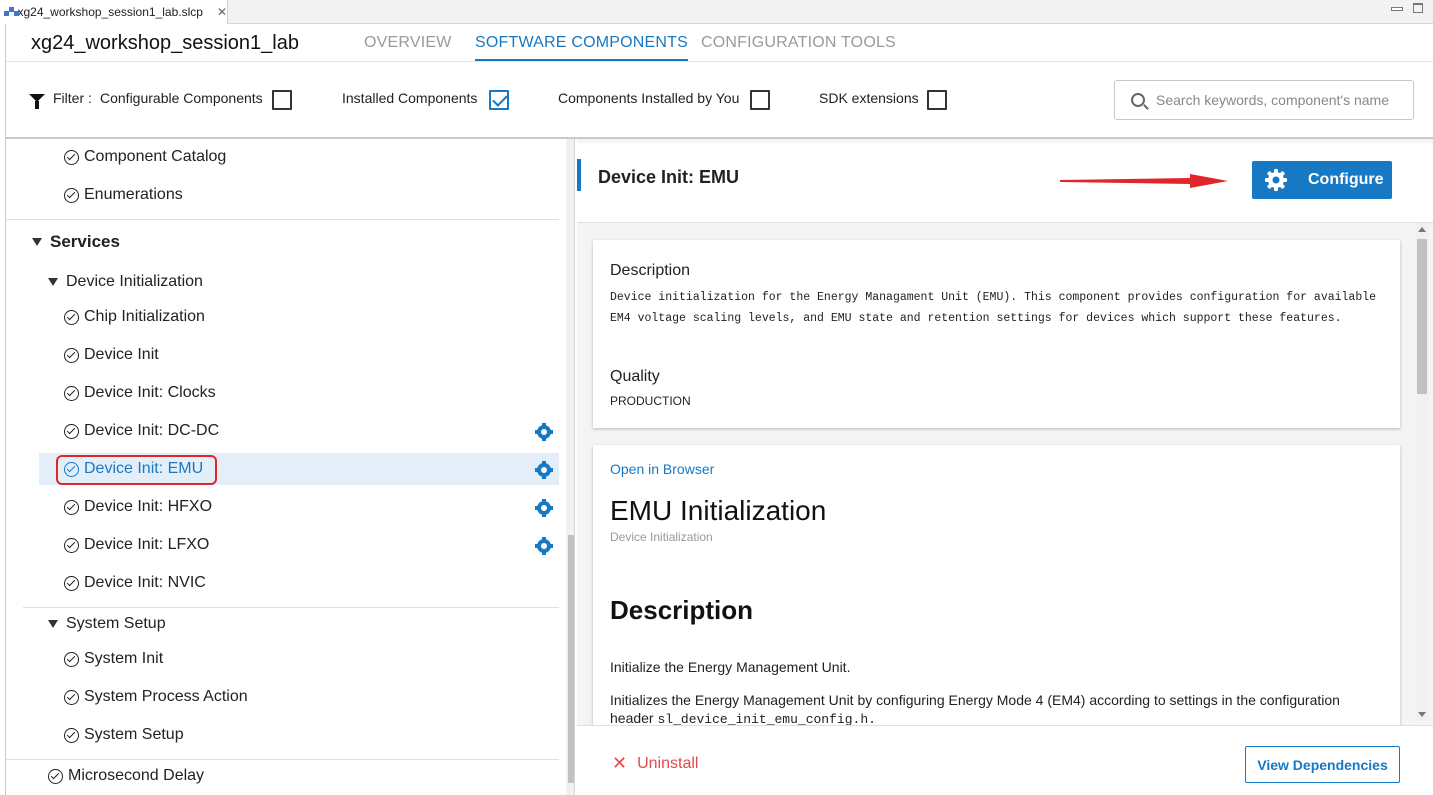 The image size is (1433, 795). Describe the element at coordinates (282, 735) in the screenshot. I see `tree-item-system-setup: System Setup` at that location.